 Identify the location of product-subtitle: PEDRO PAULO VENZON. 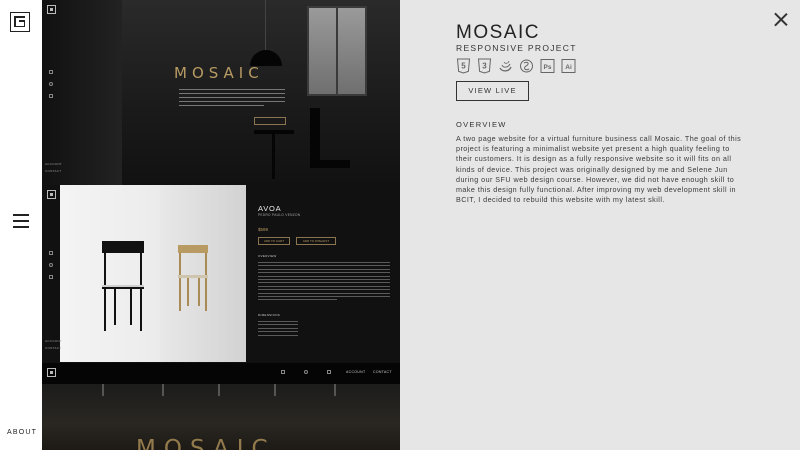
(279, 215).